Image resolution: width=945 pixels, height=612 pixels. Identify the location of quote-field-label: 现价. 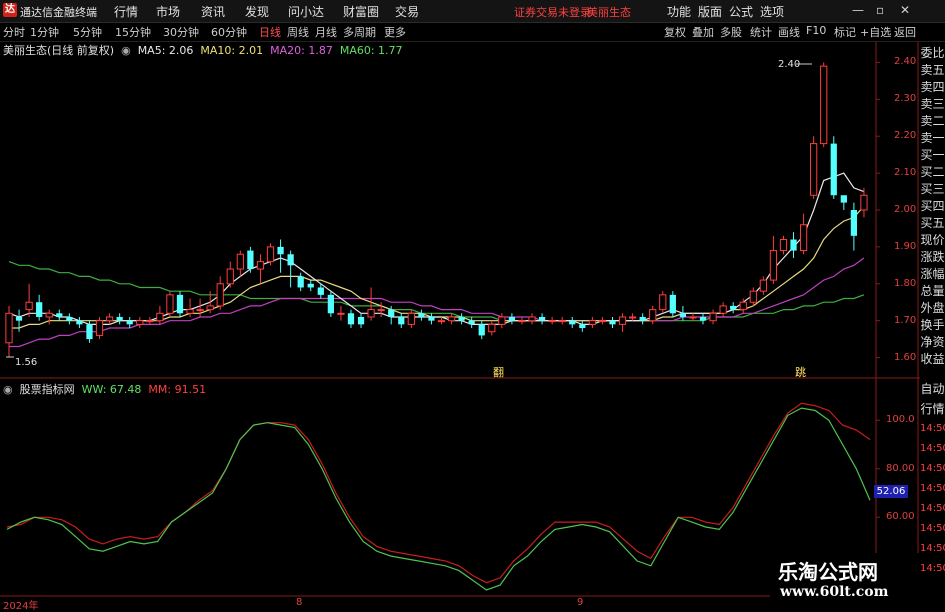
(932, 240).